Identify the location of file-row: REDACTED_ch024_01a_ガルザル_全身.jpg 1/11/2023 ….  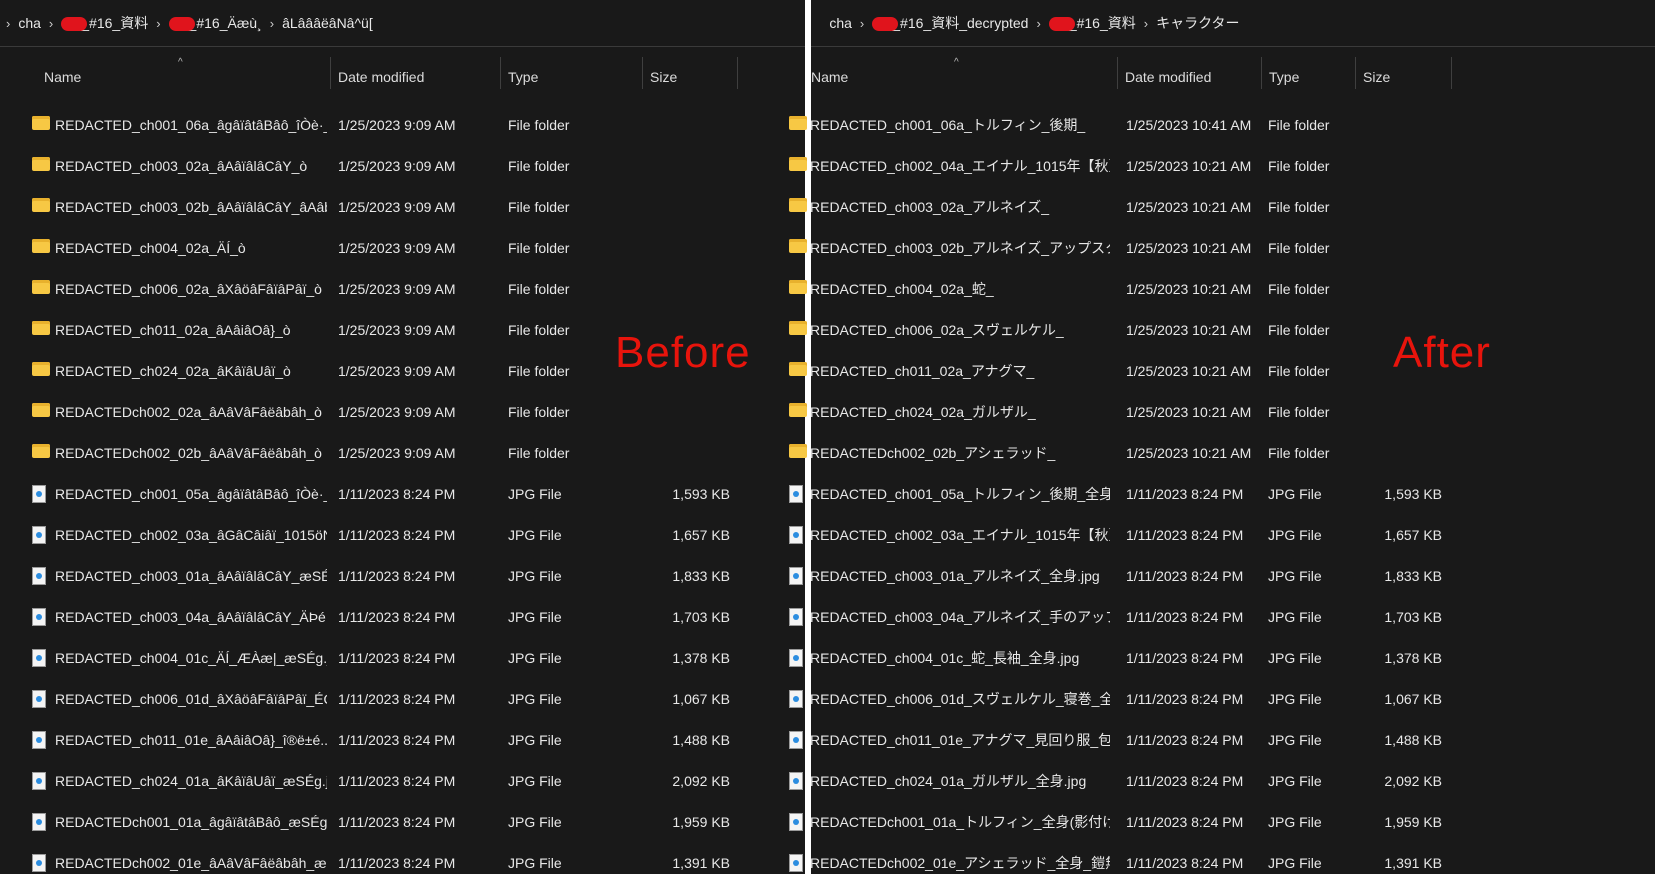
(1222, 781).